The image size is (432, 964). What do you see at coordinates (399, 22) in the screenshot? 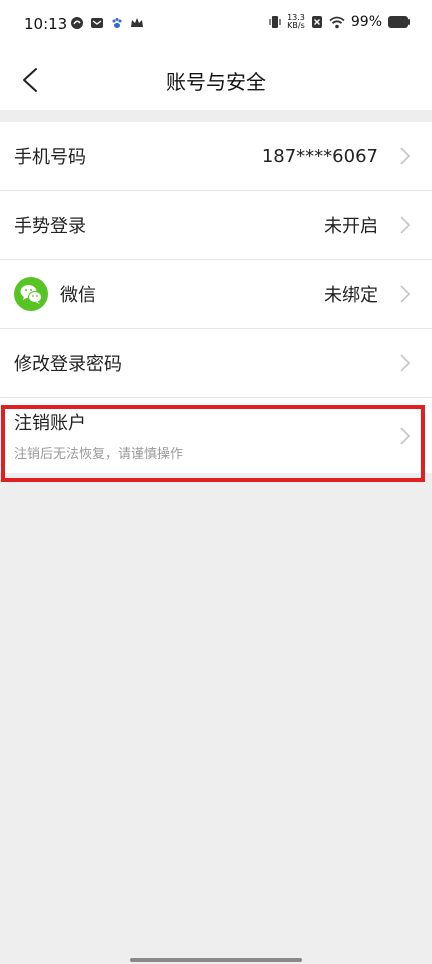
I see `battery-icon` at bounding box center [399, 22].